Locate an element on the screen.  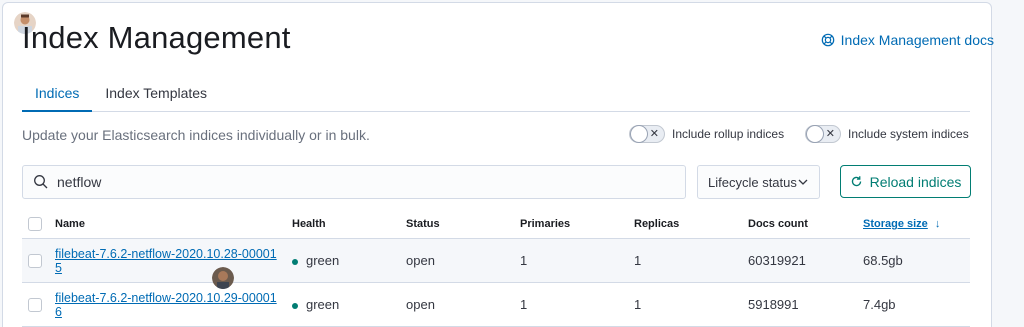
include-system-label: Include system indices is located at coordinates (908, 134).